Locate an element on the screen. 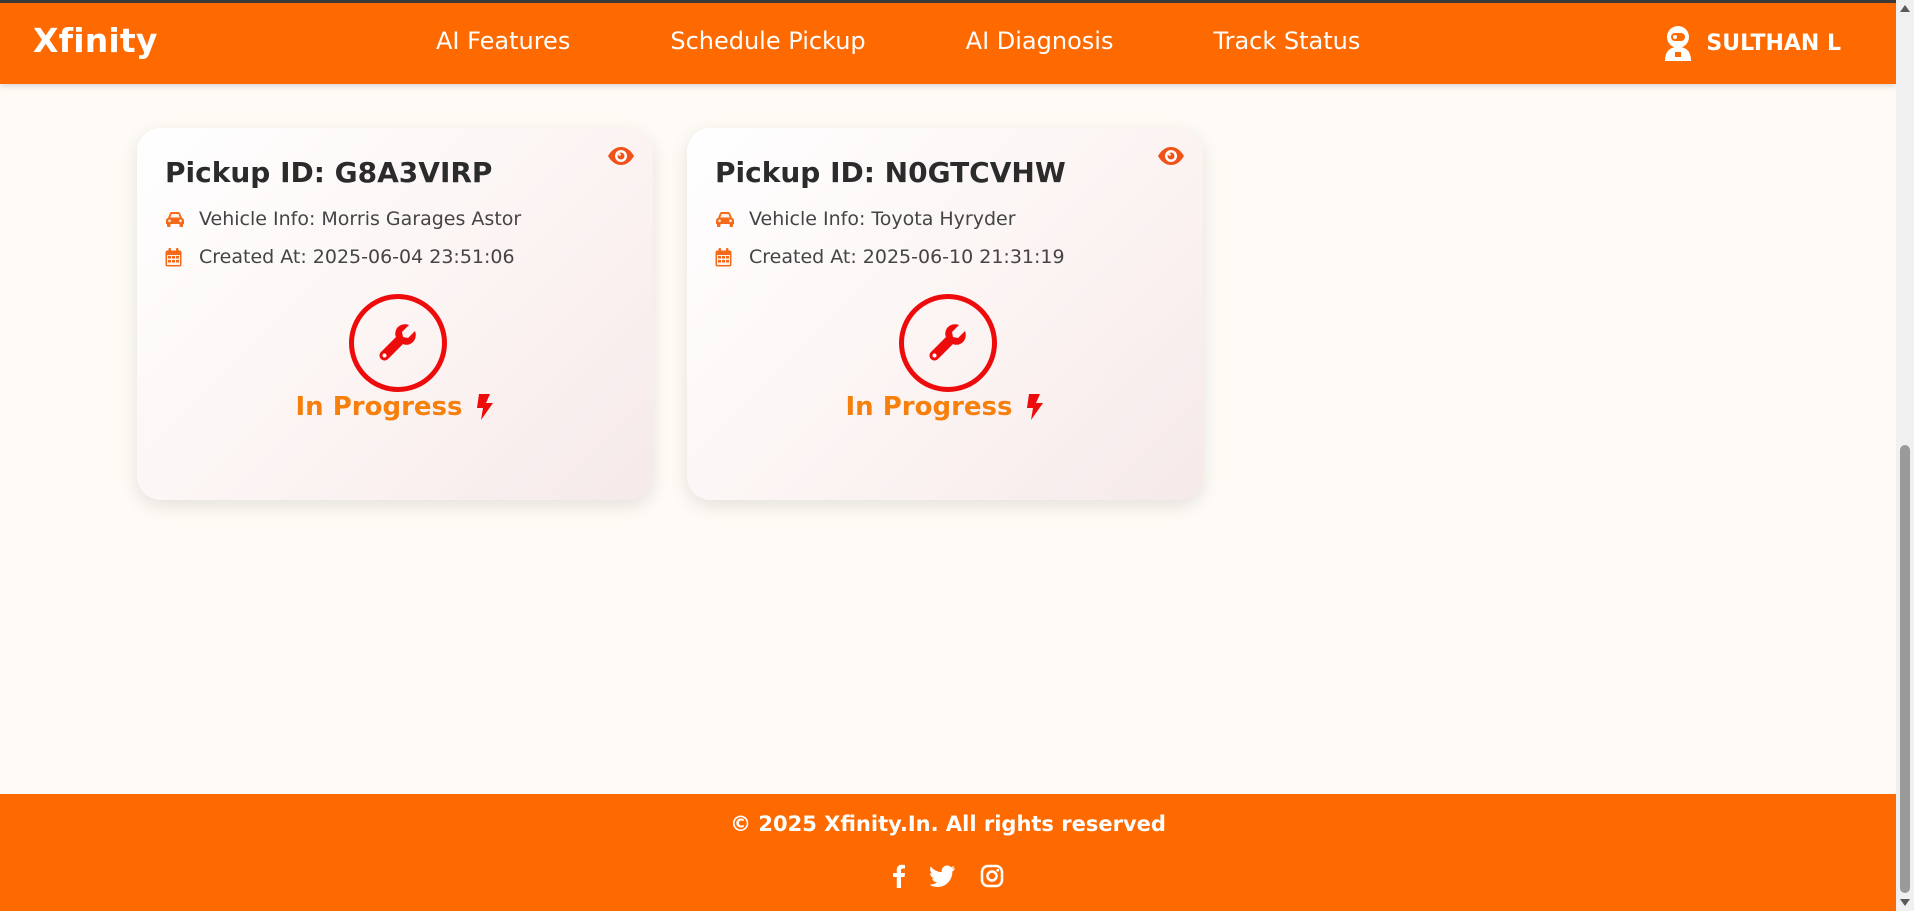 The width and height of the screenshot is (1914, 911). created-at: Created At: 2025-06-04 23:51:06 is located at coordinates (357, 257).